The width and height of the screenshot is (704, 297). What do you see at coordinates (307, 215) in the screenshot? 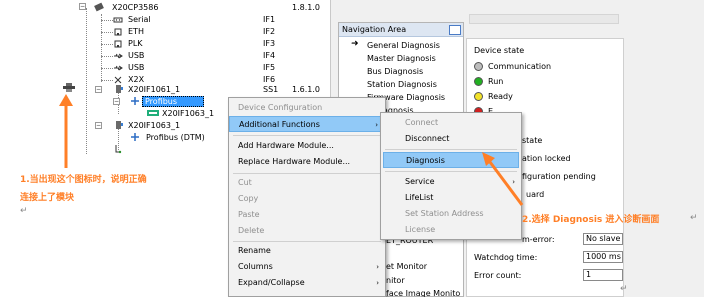
I see `menu-paste: Paste` at bounding box center [307, 215].